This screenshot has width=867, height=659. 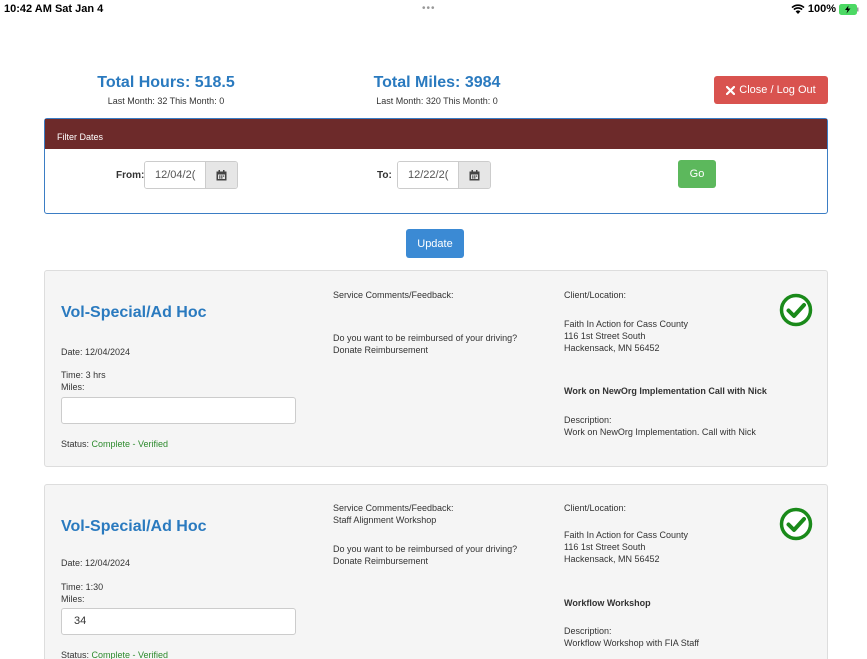 What do you see at coordinates (777, 90) in the screenshot?
I see `logout-label: Close / Log Out` at bounding box center [777, 90].